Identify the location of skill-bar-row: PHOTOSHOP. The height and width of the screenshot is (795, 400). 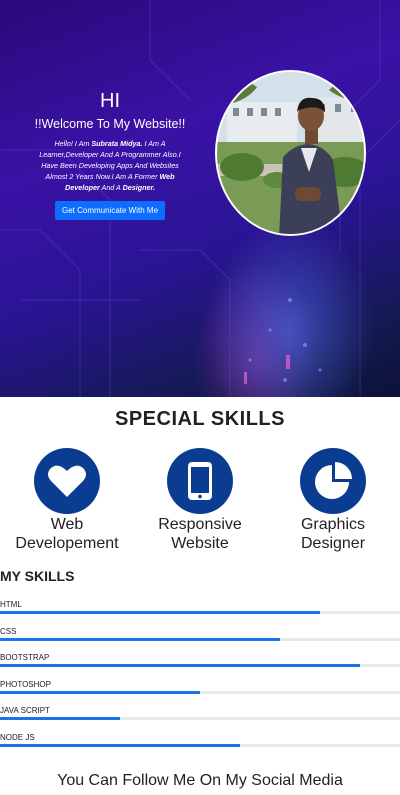
(200, 693).